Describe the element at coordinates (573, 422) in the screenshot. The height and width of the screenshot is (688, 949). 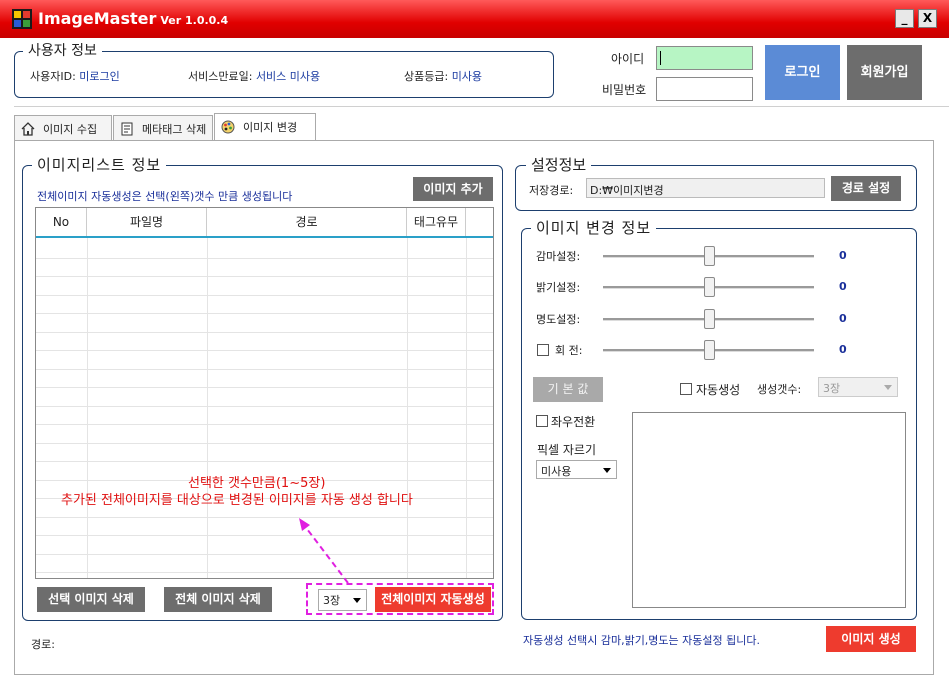
I see `mirror-label: 좌우전환` at that location.